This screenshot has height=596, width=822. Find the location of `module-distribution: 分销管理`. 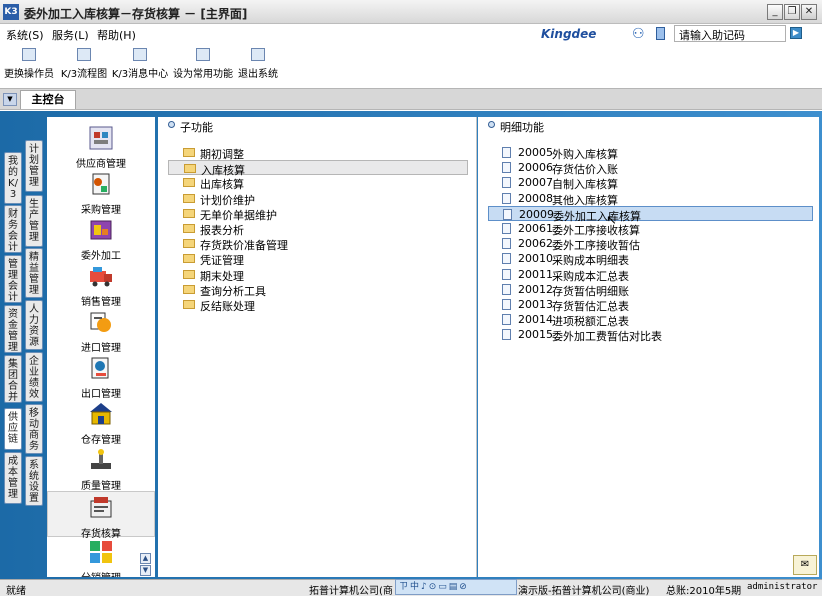

module-distribution: 分销管理 is located at coordinates (101, 558).